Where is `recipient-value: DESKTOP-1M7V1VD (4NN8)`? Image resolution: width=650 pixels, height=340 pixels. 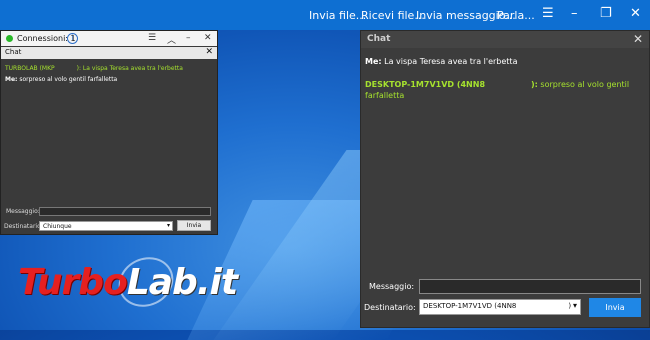 recipient-value: DESKTOP-1M7V1VD (4NN8) is located at coordinates (497, 306).